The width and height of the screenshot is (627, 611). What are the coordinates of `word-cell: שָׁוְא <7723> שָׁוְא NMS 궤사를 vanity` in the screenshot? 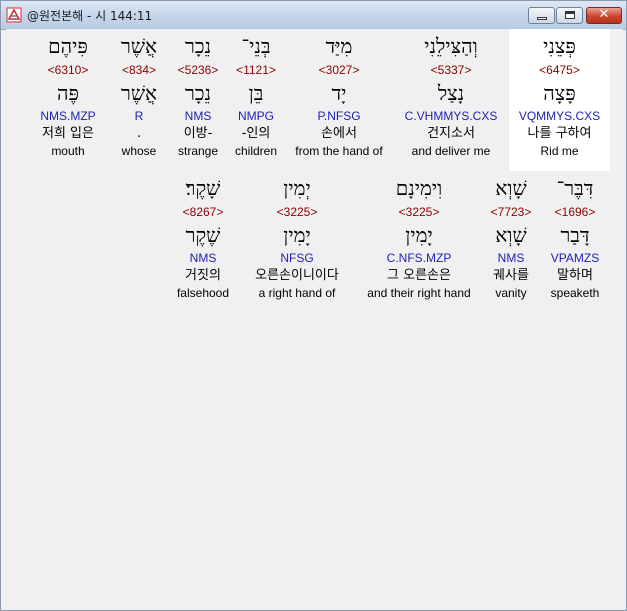 It's located at (511, 237).